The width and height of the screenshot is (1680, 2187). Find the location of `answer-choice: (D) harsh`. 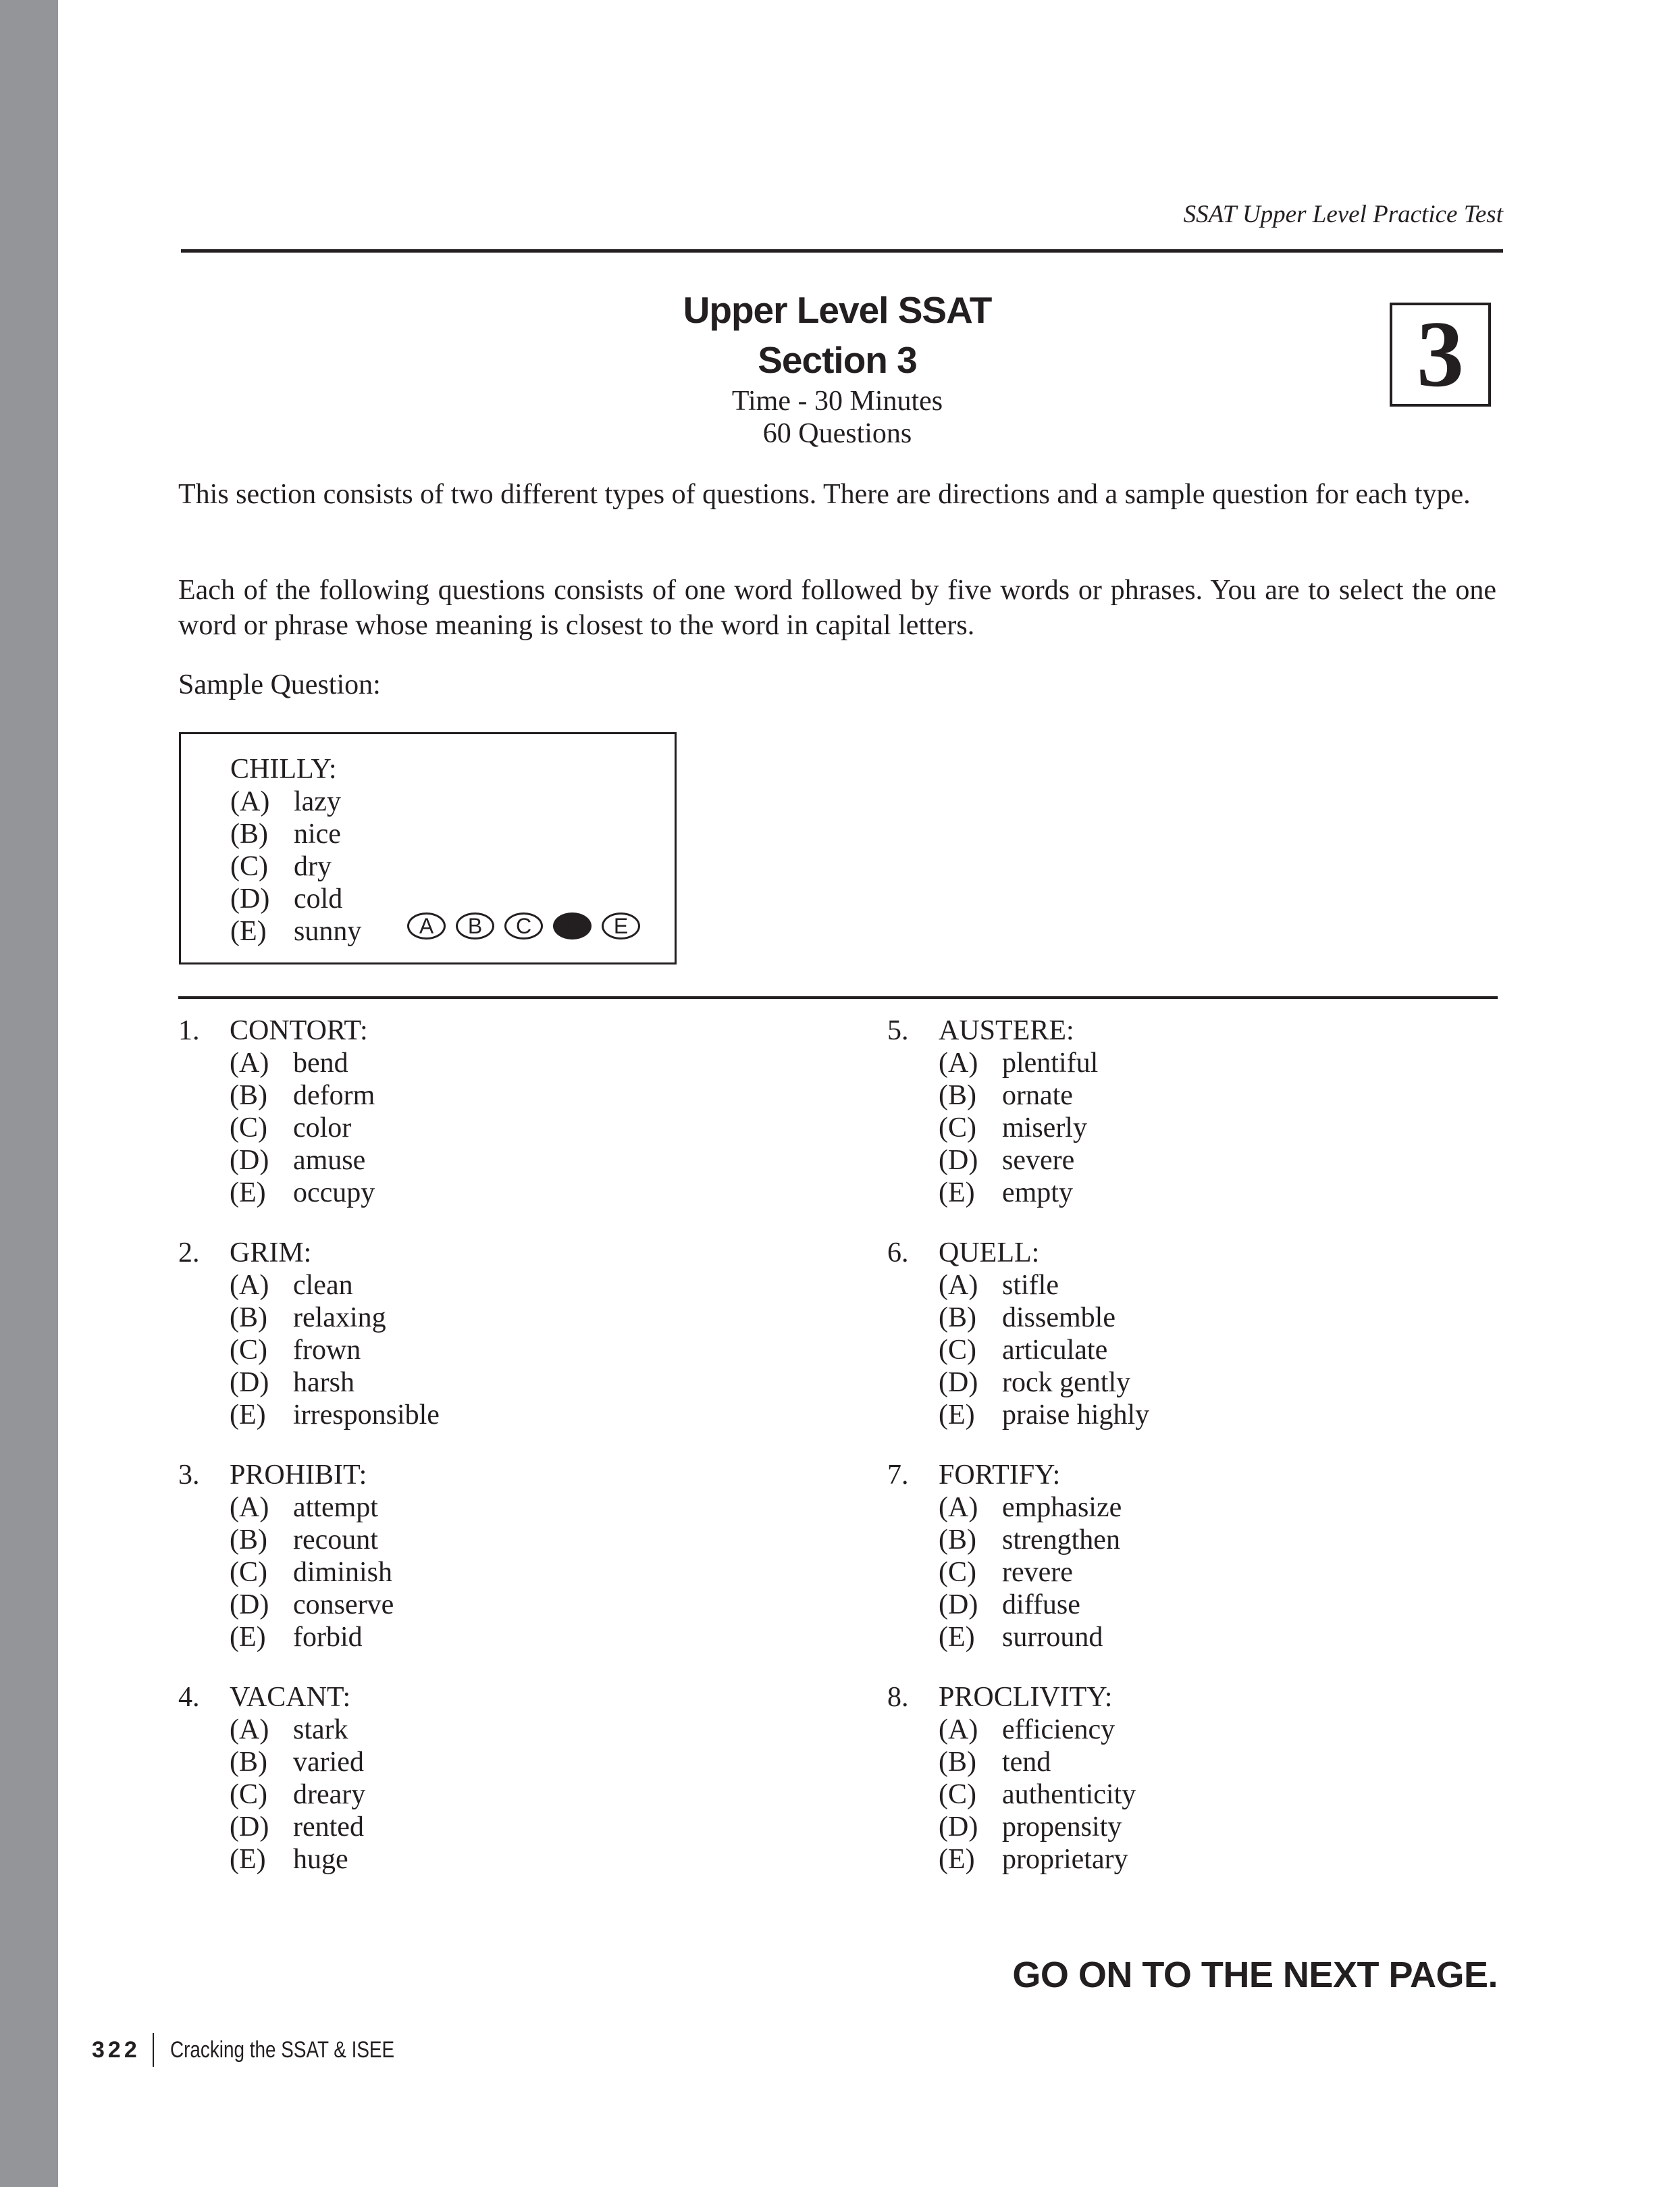

answer-choice: (D) harsh is located at coordinates (335, 1382).